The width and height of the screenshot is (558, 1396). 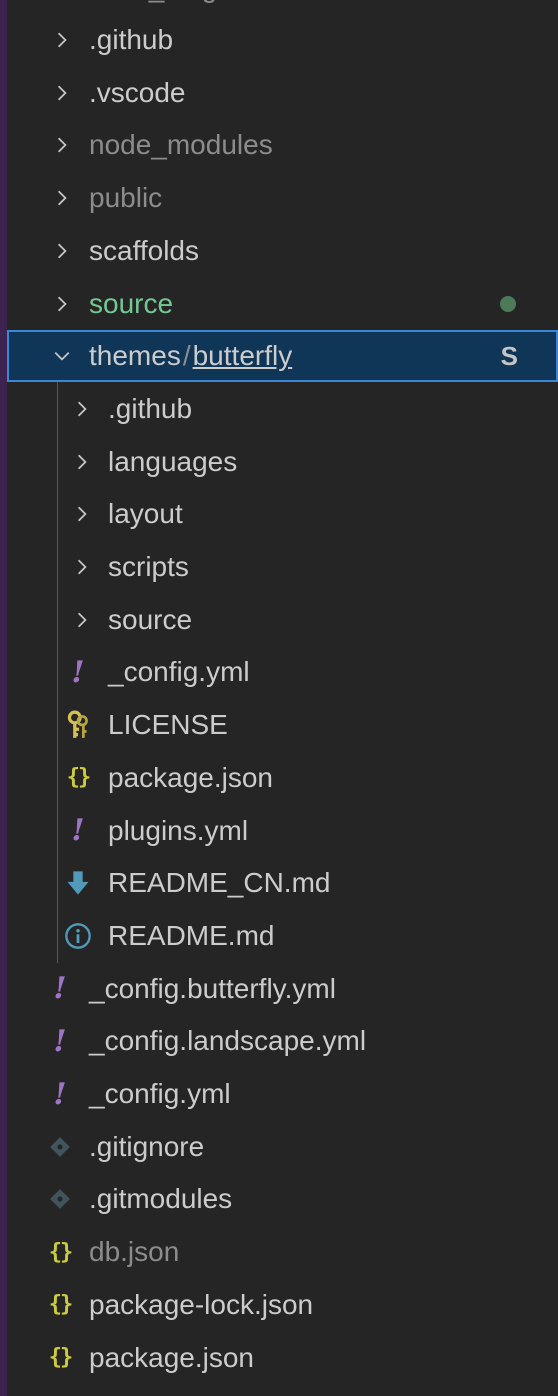 What do you see at coordinates (282, 1252) in the screenshot?
I see `tree-item-db-json: {} db.json` at bounding box center [282, 1252].